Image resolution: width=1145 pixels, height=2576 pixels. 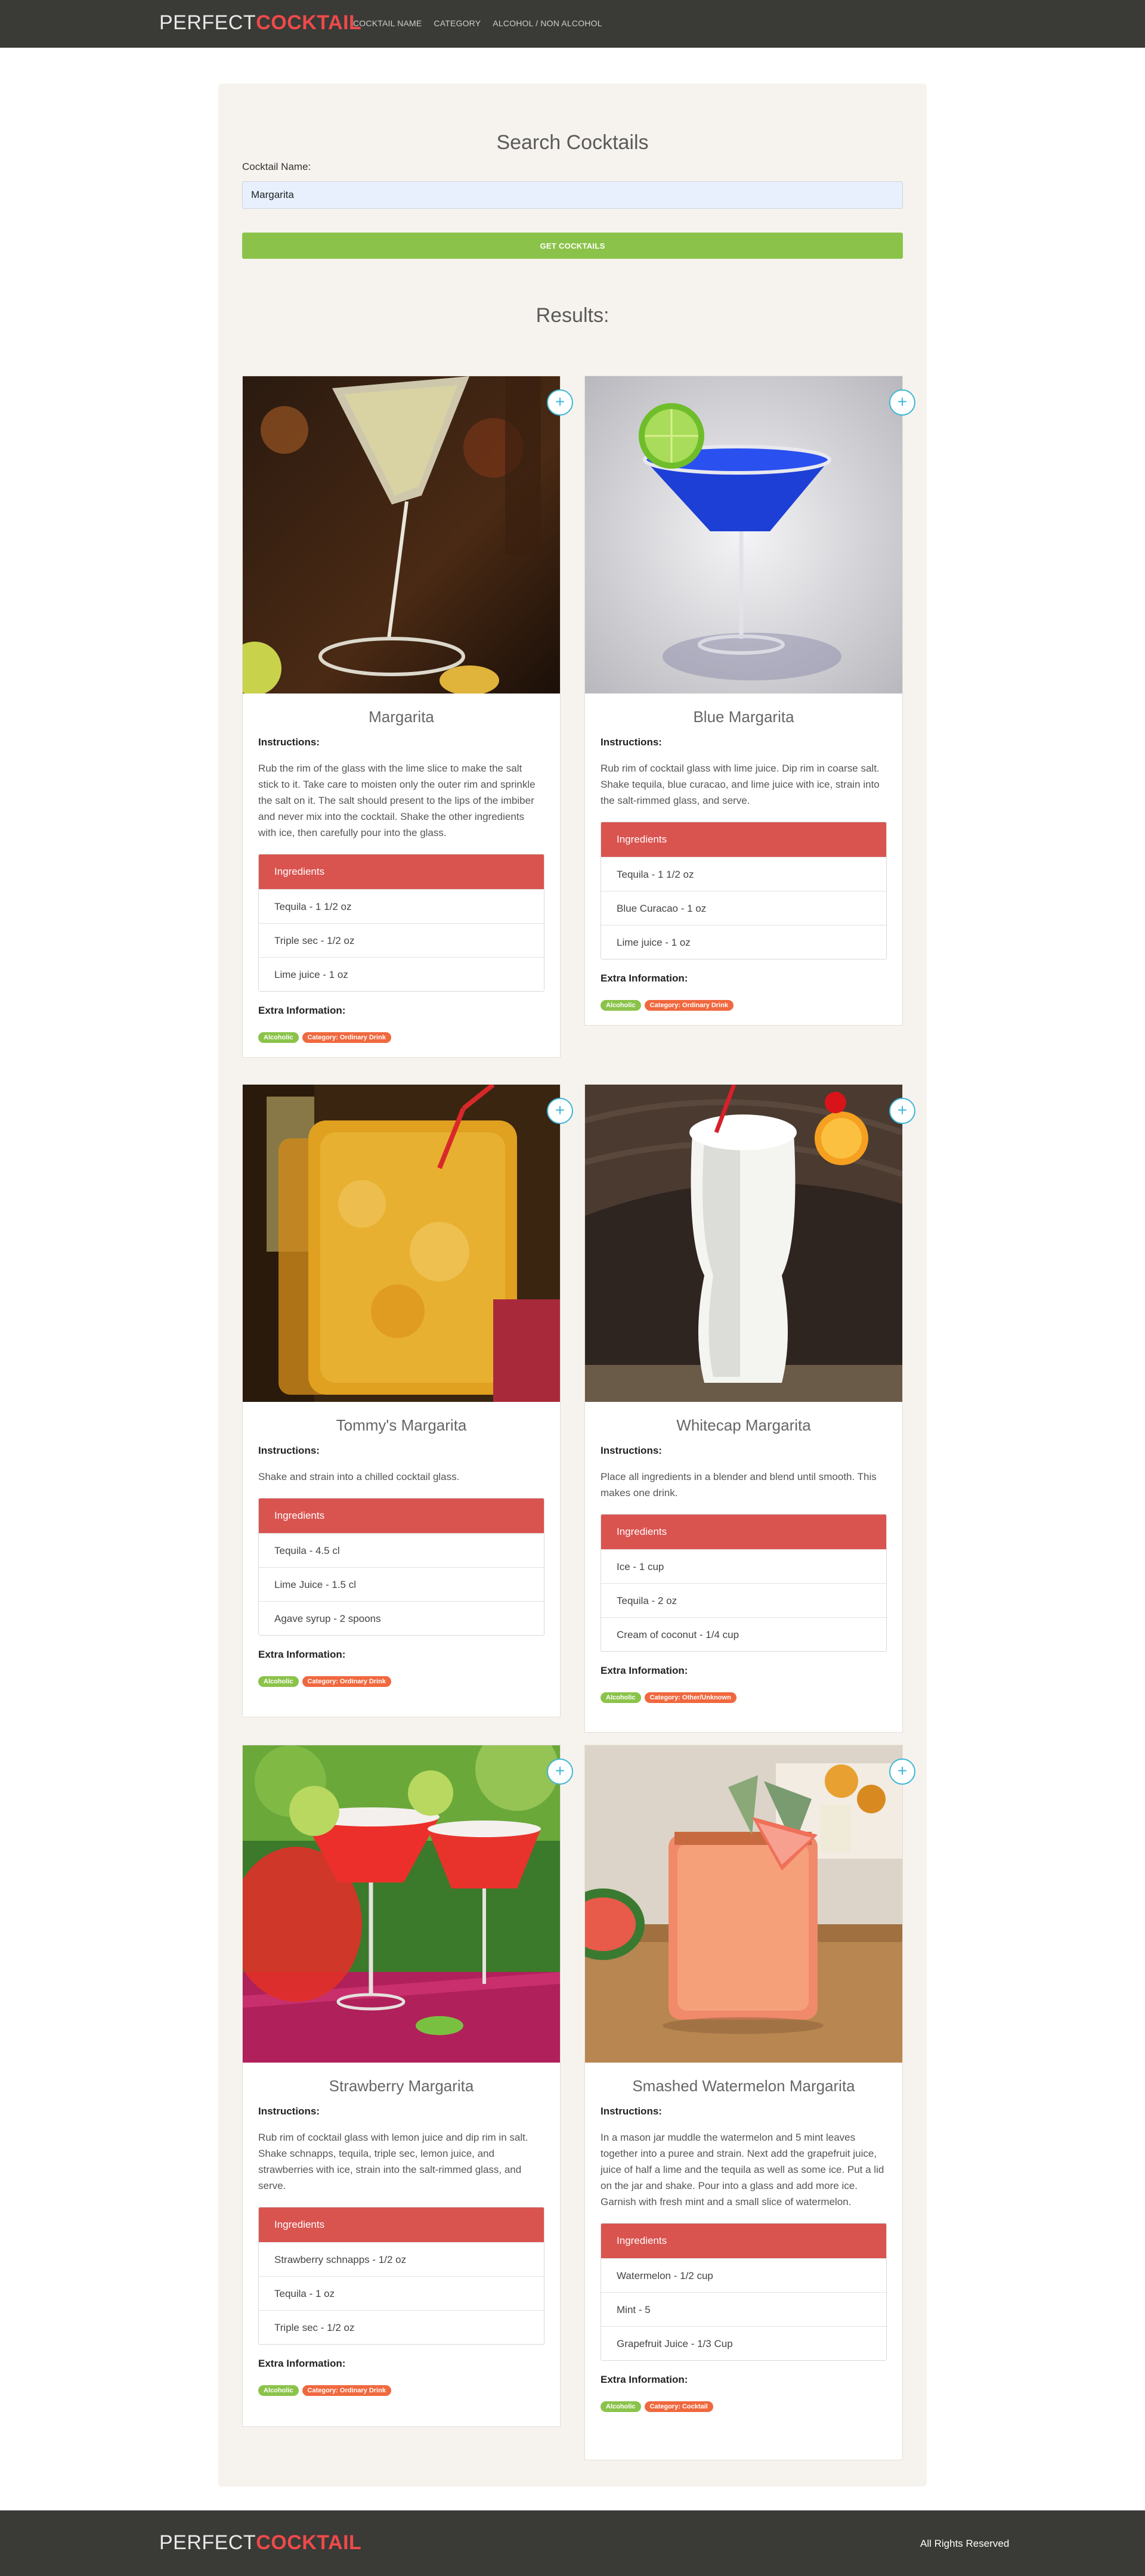 What do you see at coordinates (743, 2309) in the screenshot?
I see `ingredient-item: Mint - 5` at bounding box center [743, 2309].